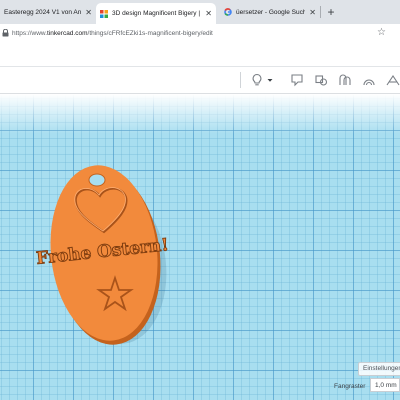  I want to click on tab-google: üersetzer - Google Suche ✕, so click(268, 12).